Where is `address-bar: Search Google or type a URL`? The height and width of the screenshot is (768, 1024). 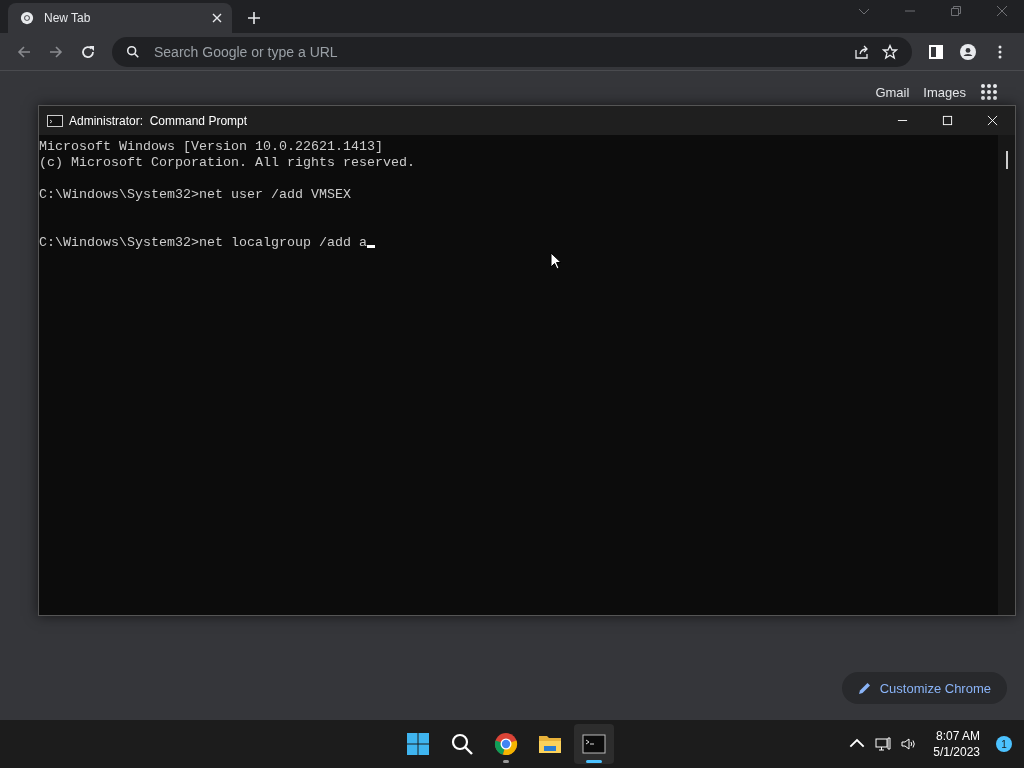 address-bar: Search Google or type a URL is located at coordinates (512, 51).